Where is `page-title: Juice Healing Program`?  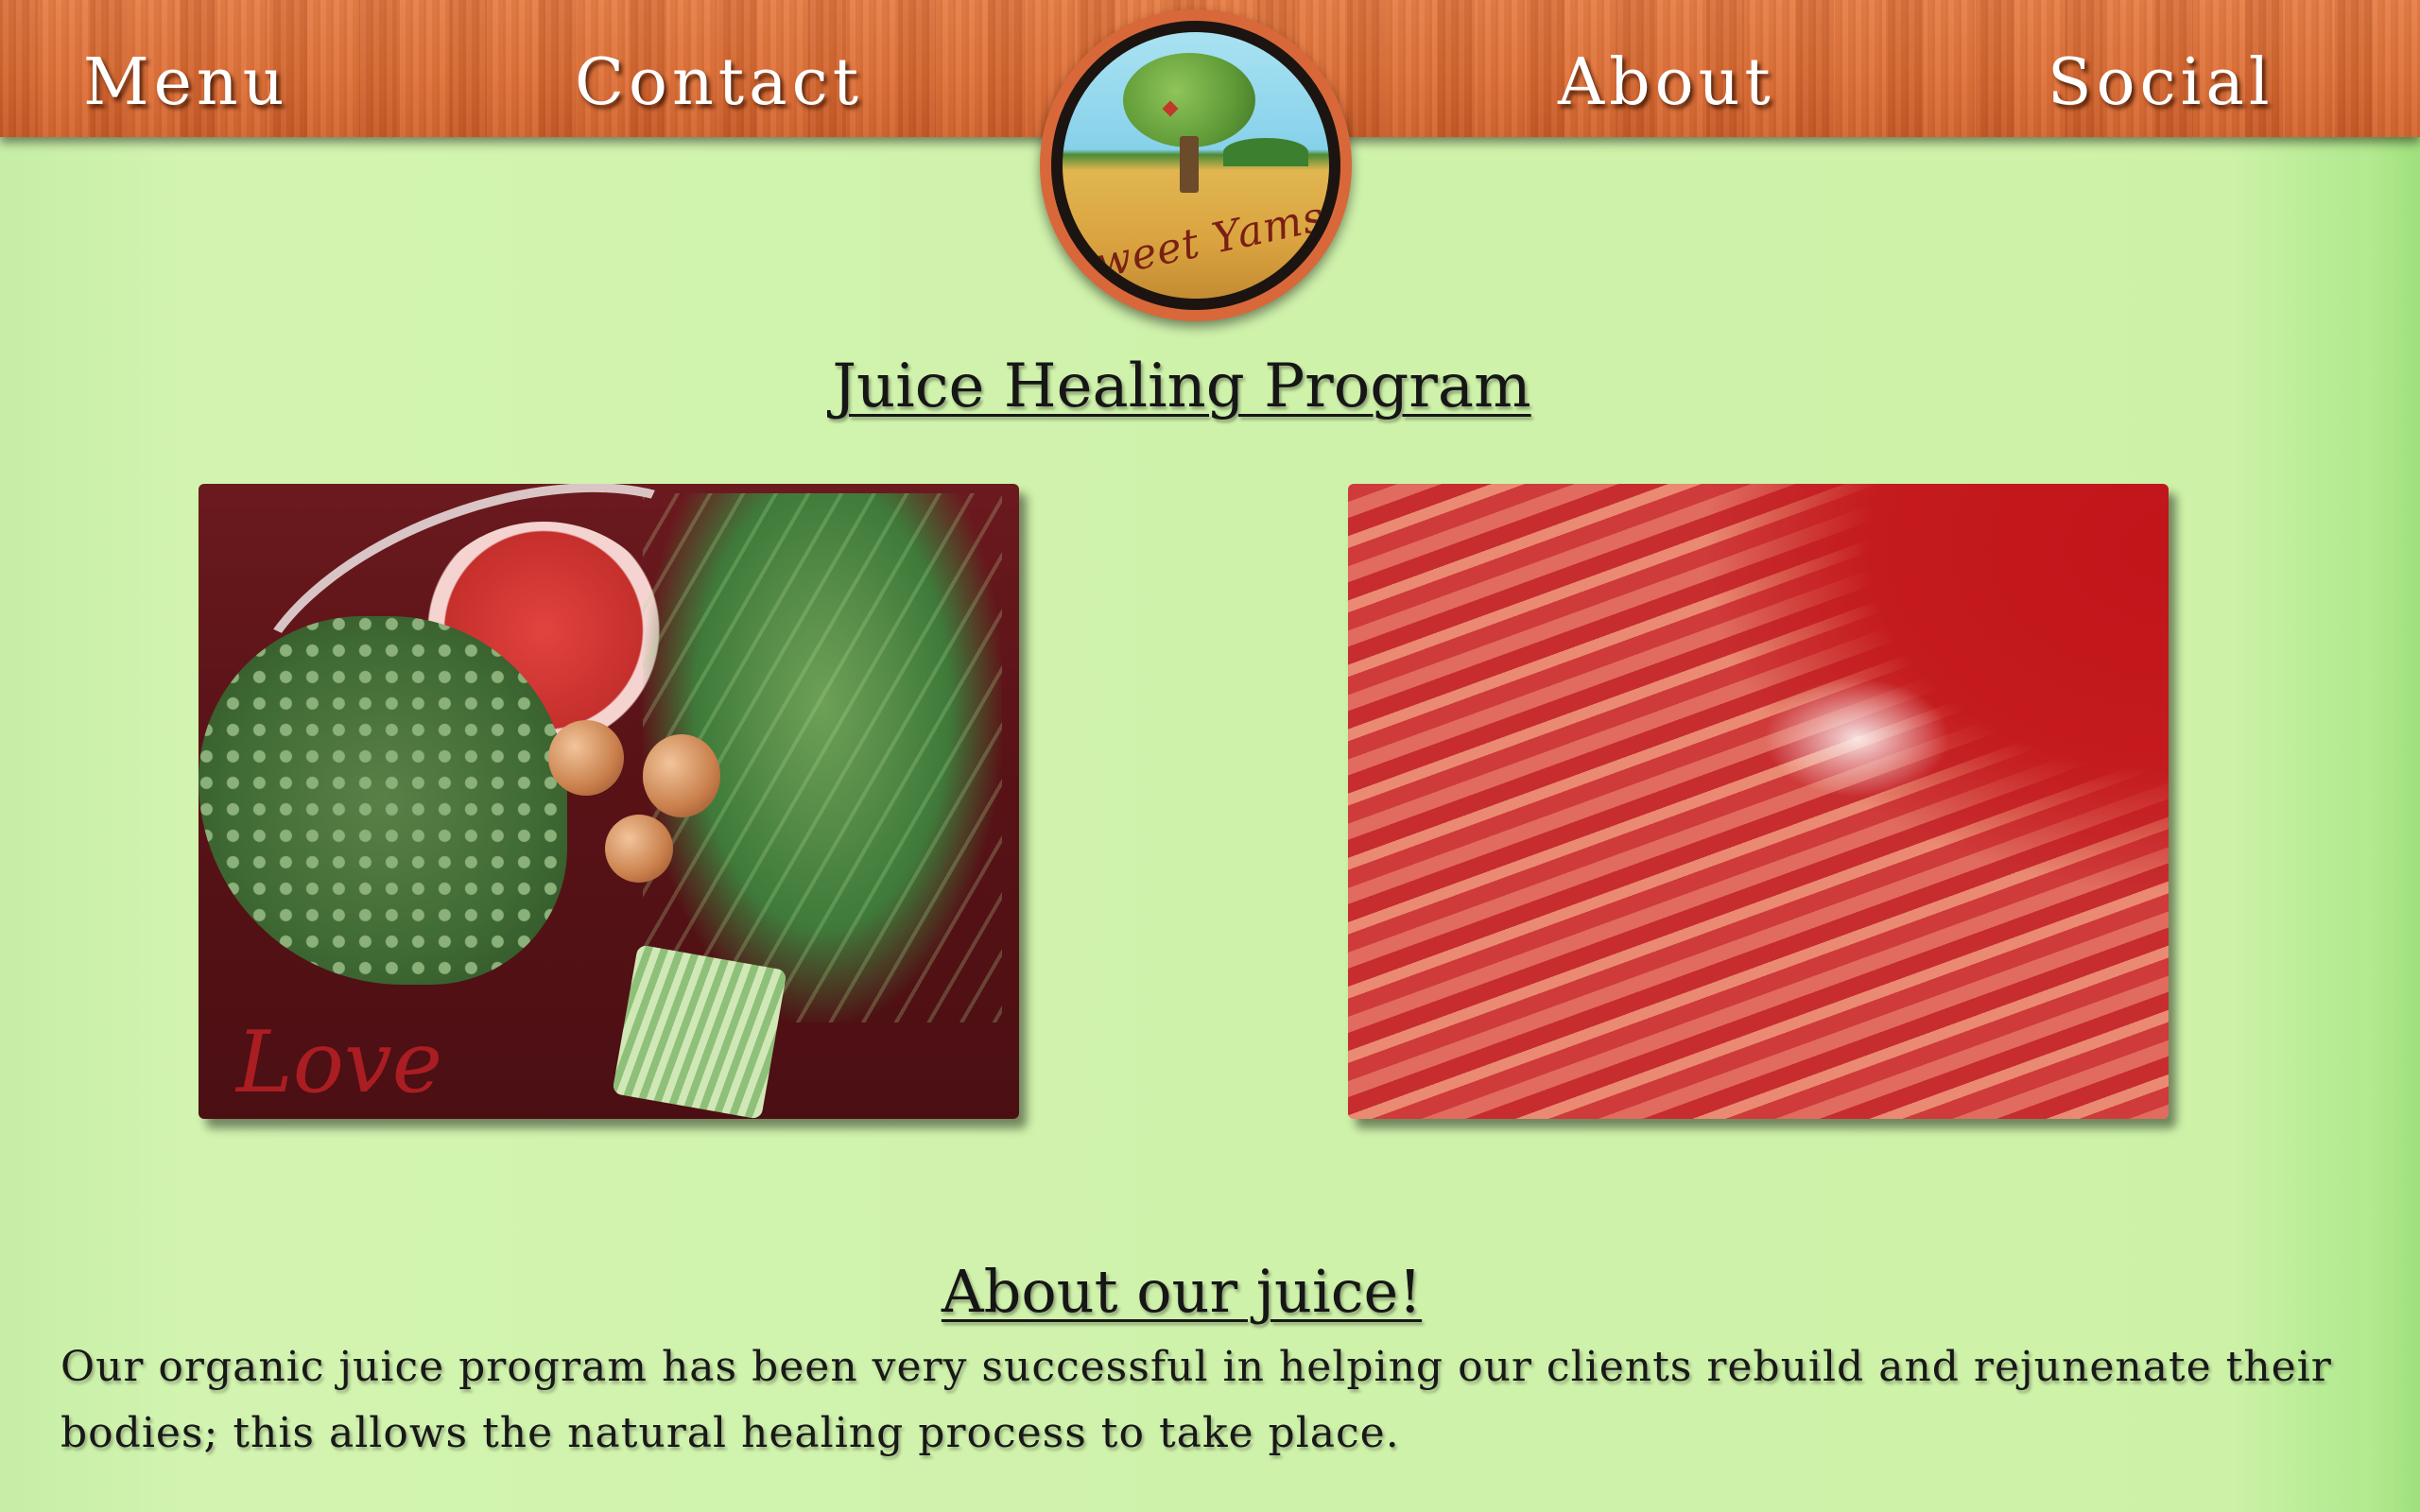
page-title: Juice Healing Program is located at coordinates (1181, 386).